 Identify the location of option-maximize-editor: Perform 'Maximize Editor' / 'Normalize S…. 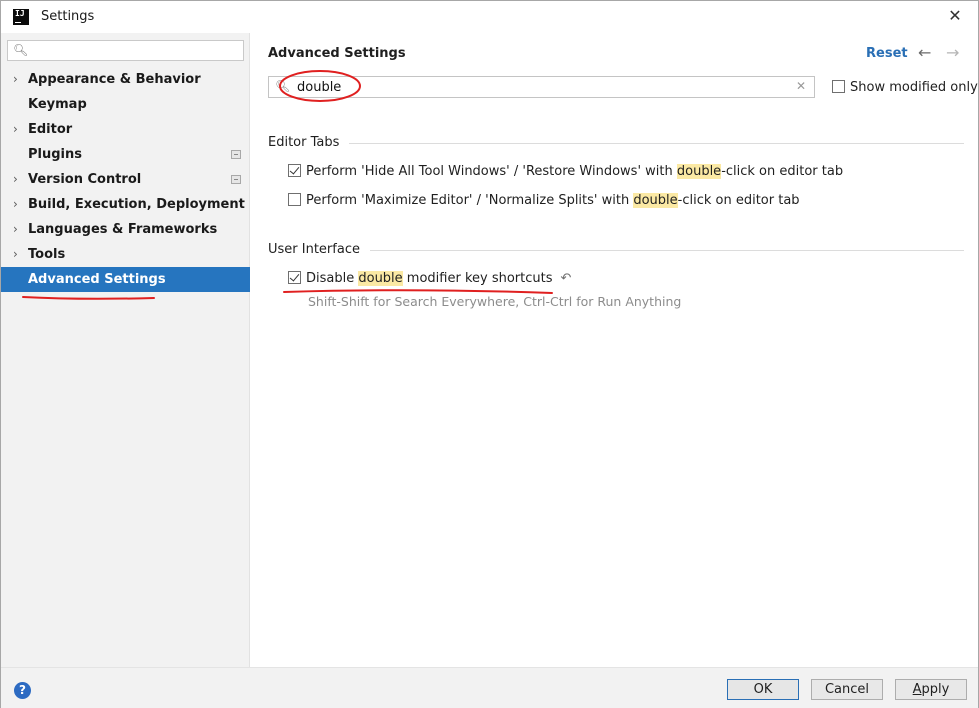
(544, 200).